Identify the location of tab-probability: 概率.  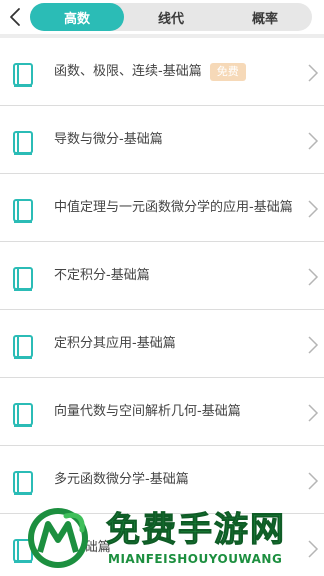
(265, 17).